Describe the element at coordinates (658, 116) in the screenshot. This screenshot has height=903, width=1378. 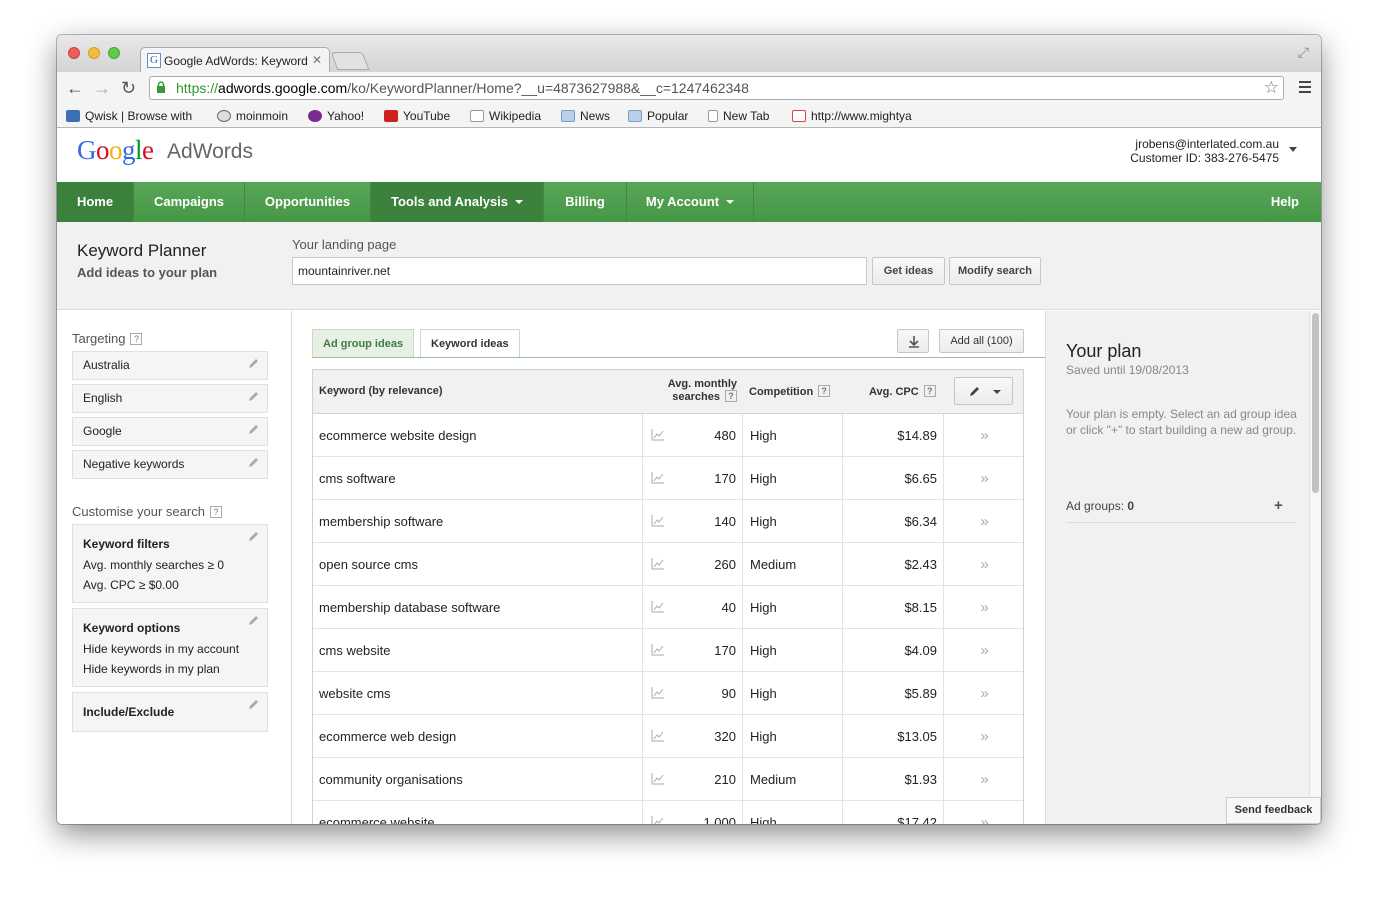
I see `bookmark-popular: Popular` at that location.